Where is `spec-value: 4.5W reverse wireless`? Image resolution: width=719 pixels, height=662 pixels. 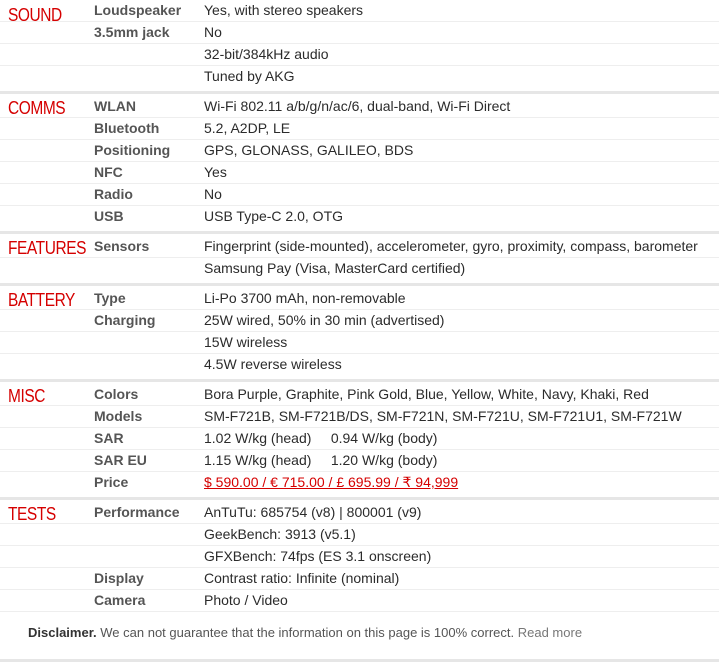 spec-value: 4.5W reverse wireless is located at coordinates (273, 364).